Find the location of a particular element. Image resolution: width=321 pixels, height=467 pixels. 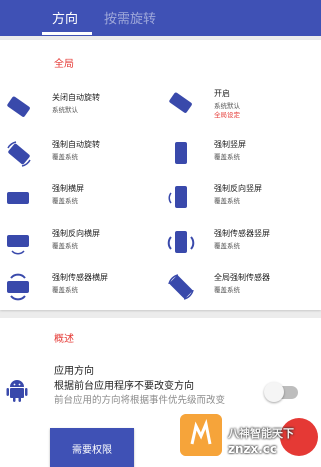

option-title: 强制反向竖屏 is located at coordinates (238, 188).